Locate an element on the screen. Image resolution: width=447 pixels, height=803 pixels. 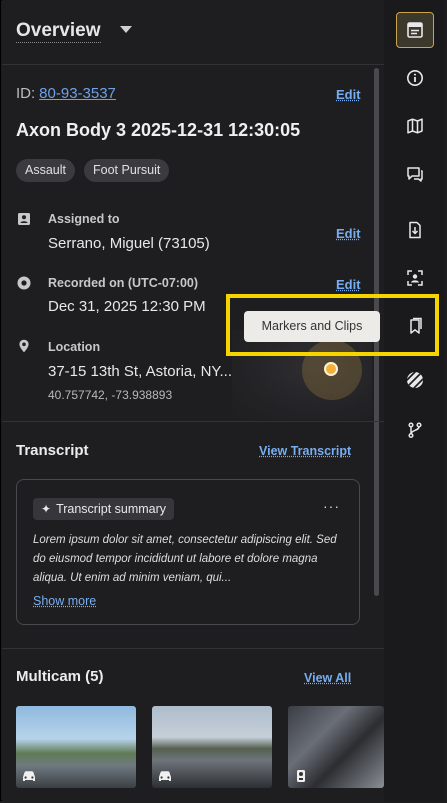
edit-recorded-button: Edit is located at coordinates (348, 284).